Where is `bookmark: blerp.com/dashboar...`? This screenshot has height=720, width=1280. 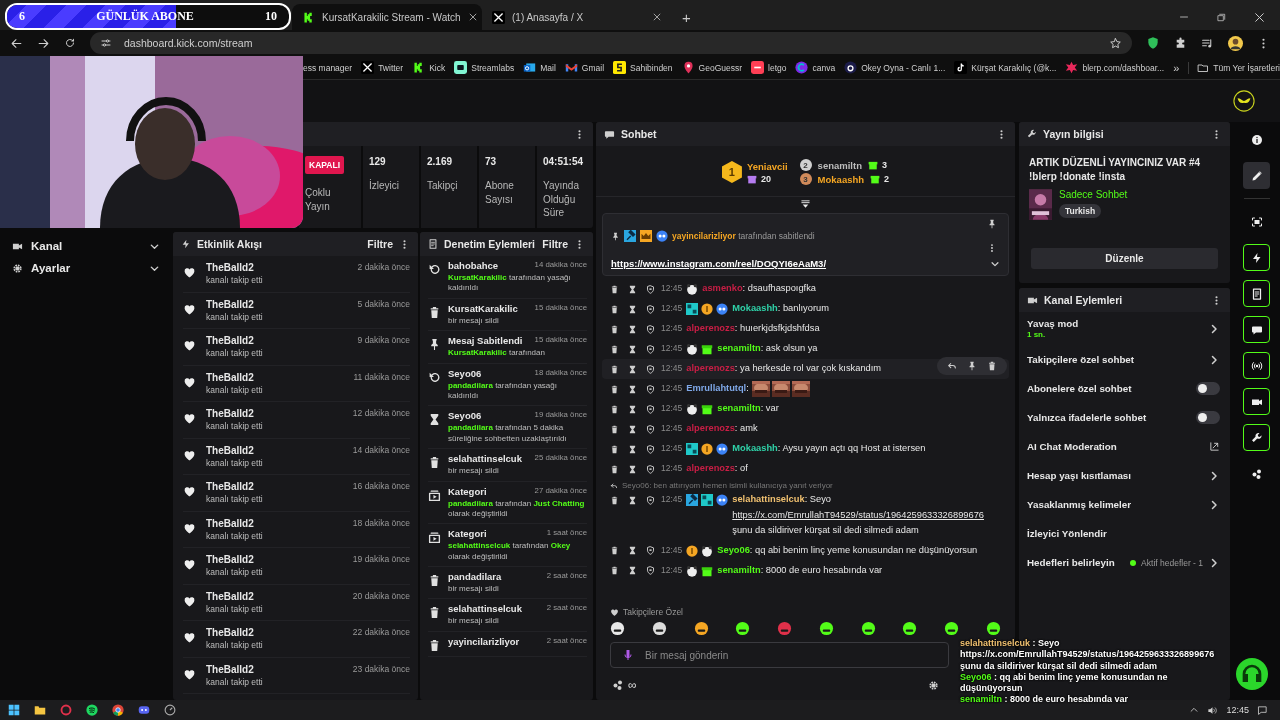
bookmark: blerp.com/dashboar... is located at coordinates (1115, 67).